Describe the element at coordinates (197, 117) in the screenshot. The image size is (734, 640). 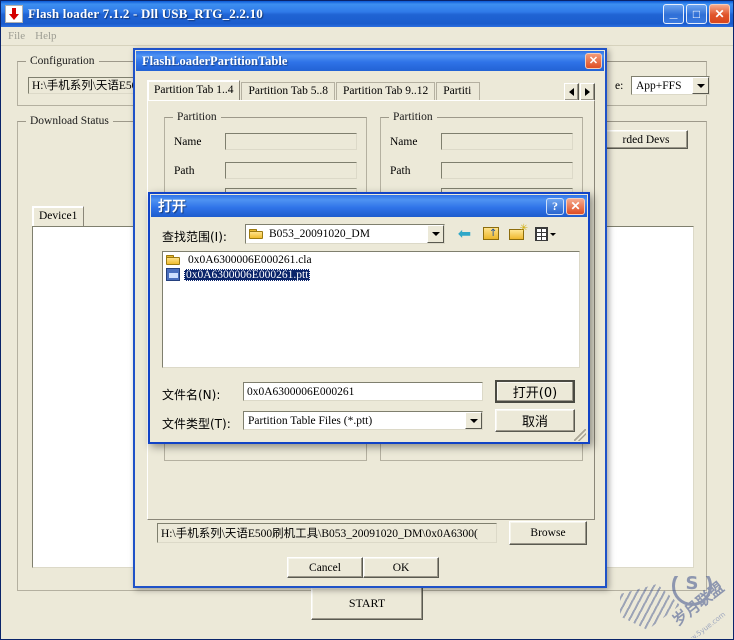
I see `partition-left-legend: Partition` at that location.